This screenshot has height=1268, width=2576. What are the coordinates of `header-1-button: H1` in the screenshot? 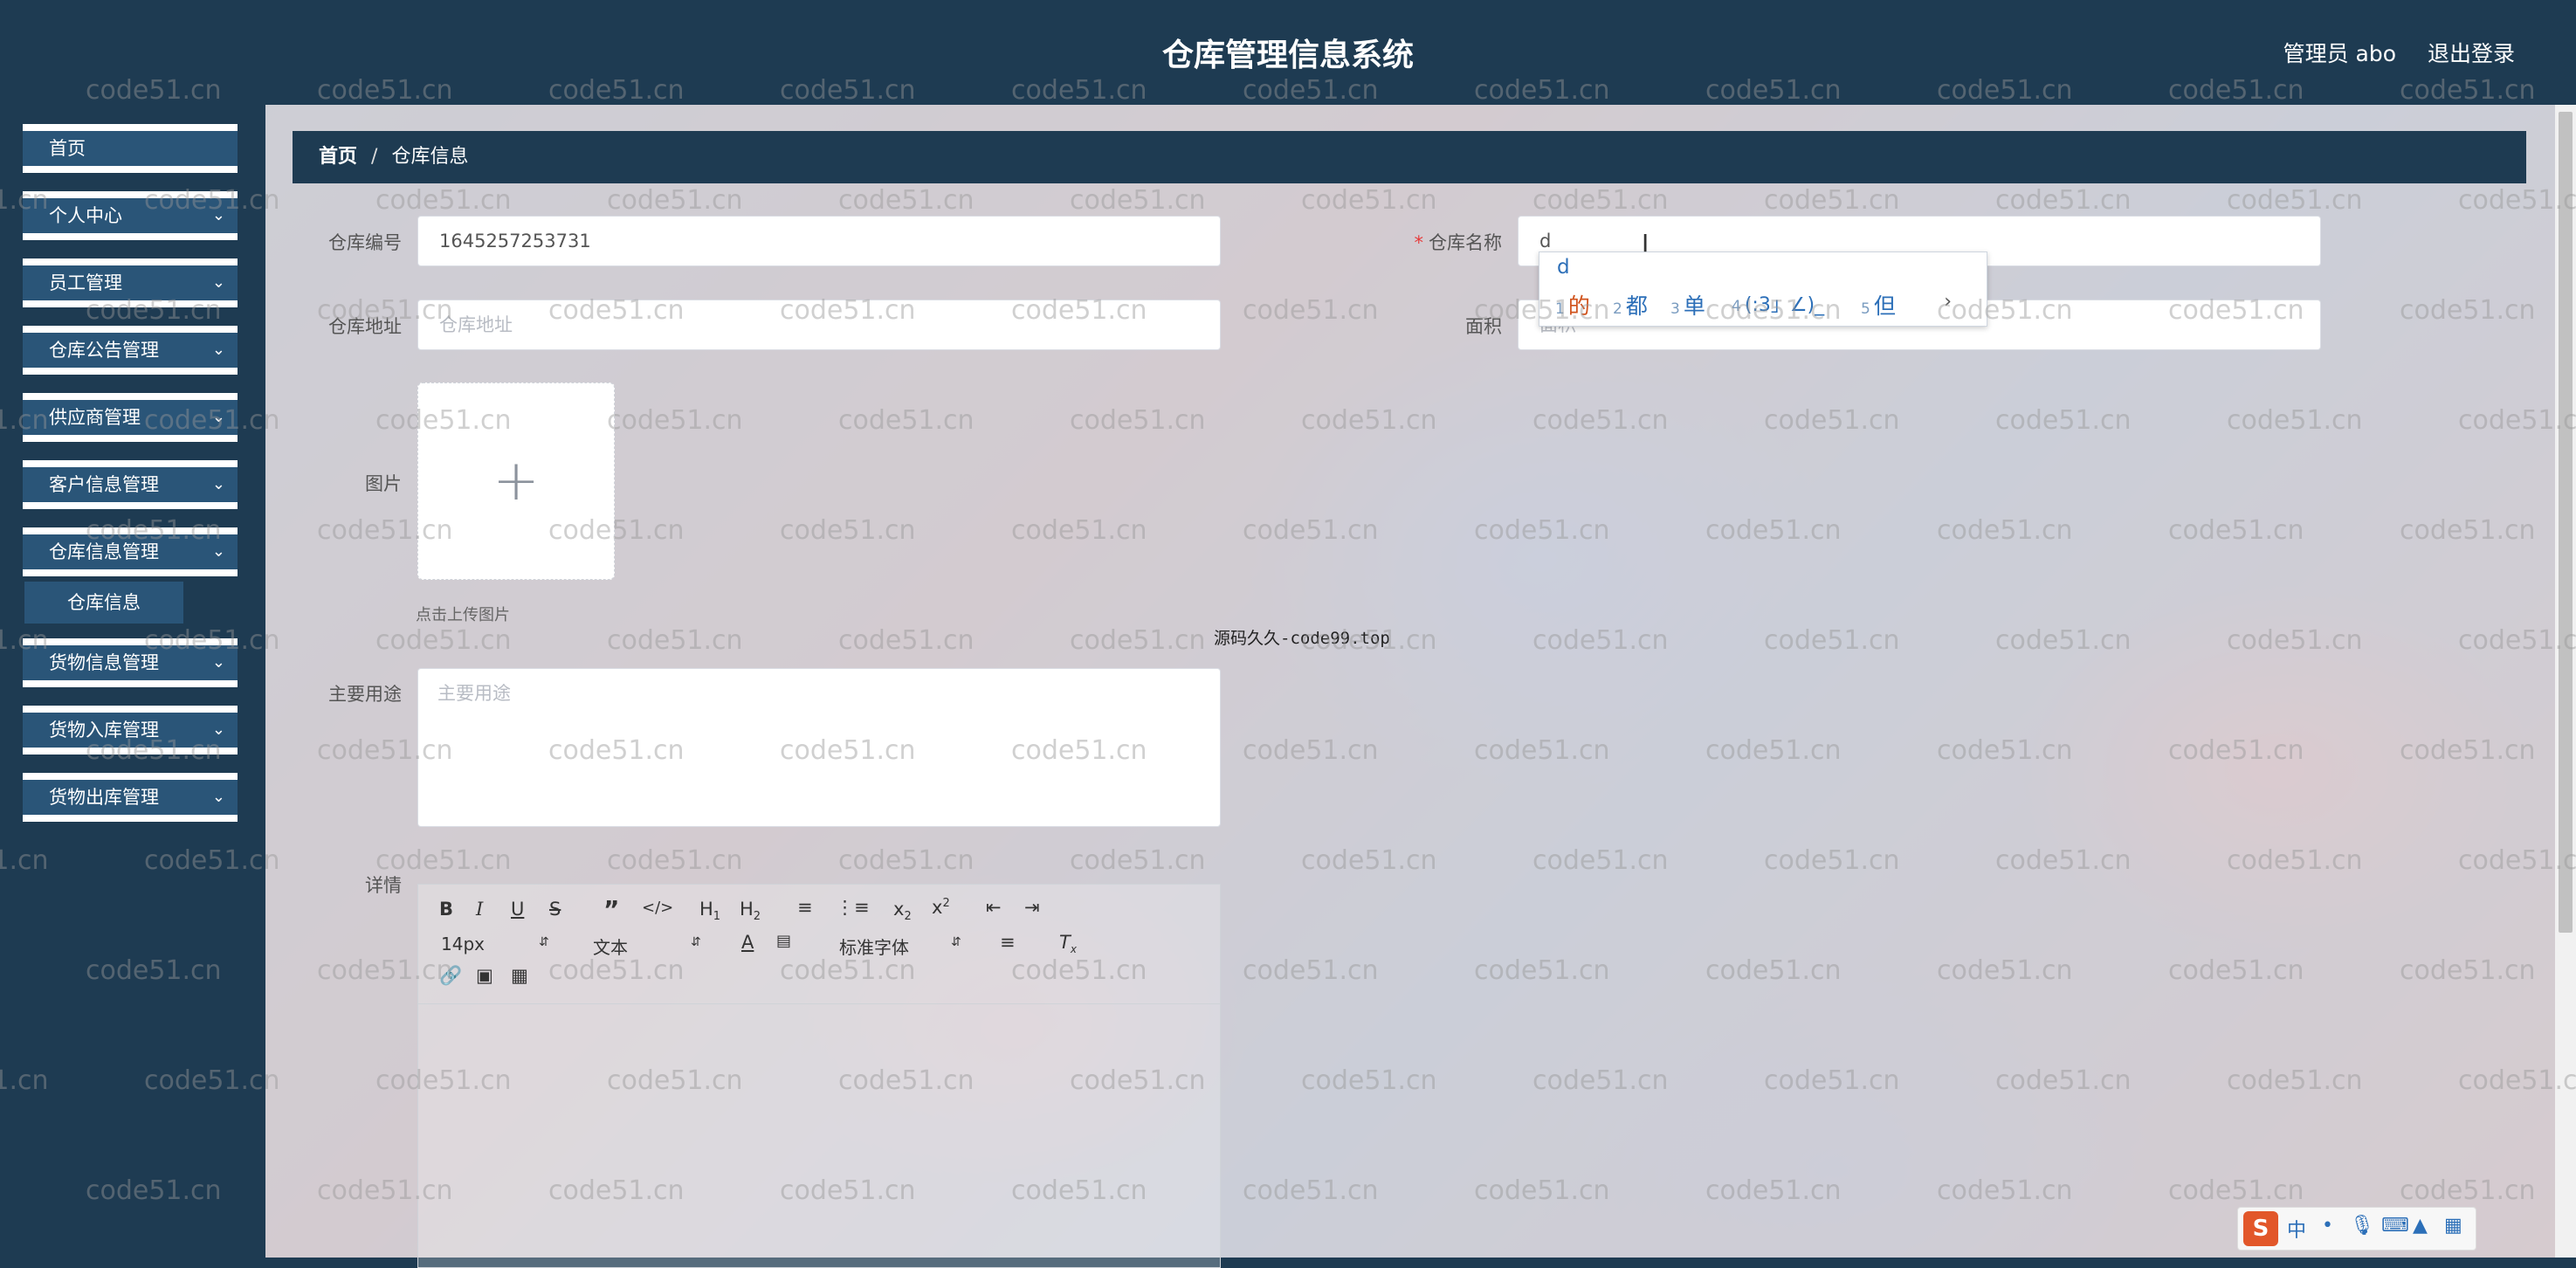 It's located at (709, 911).